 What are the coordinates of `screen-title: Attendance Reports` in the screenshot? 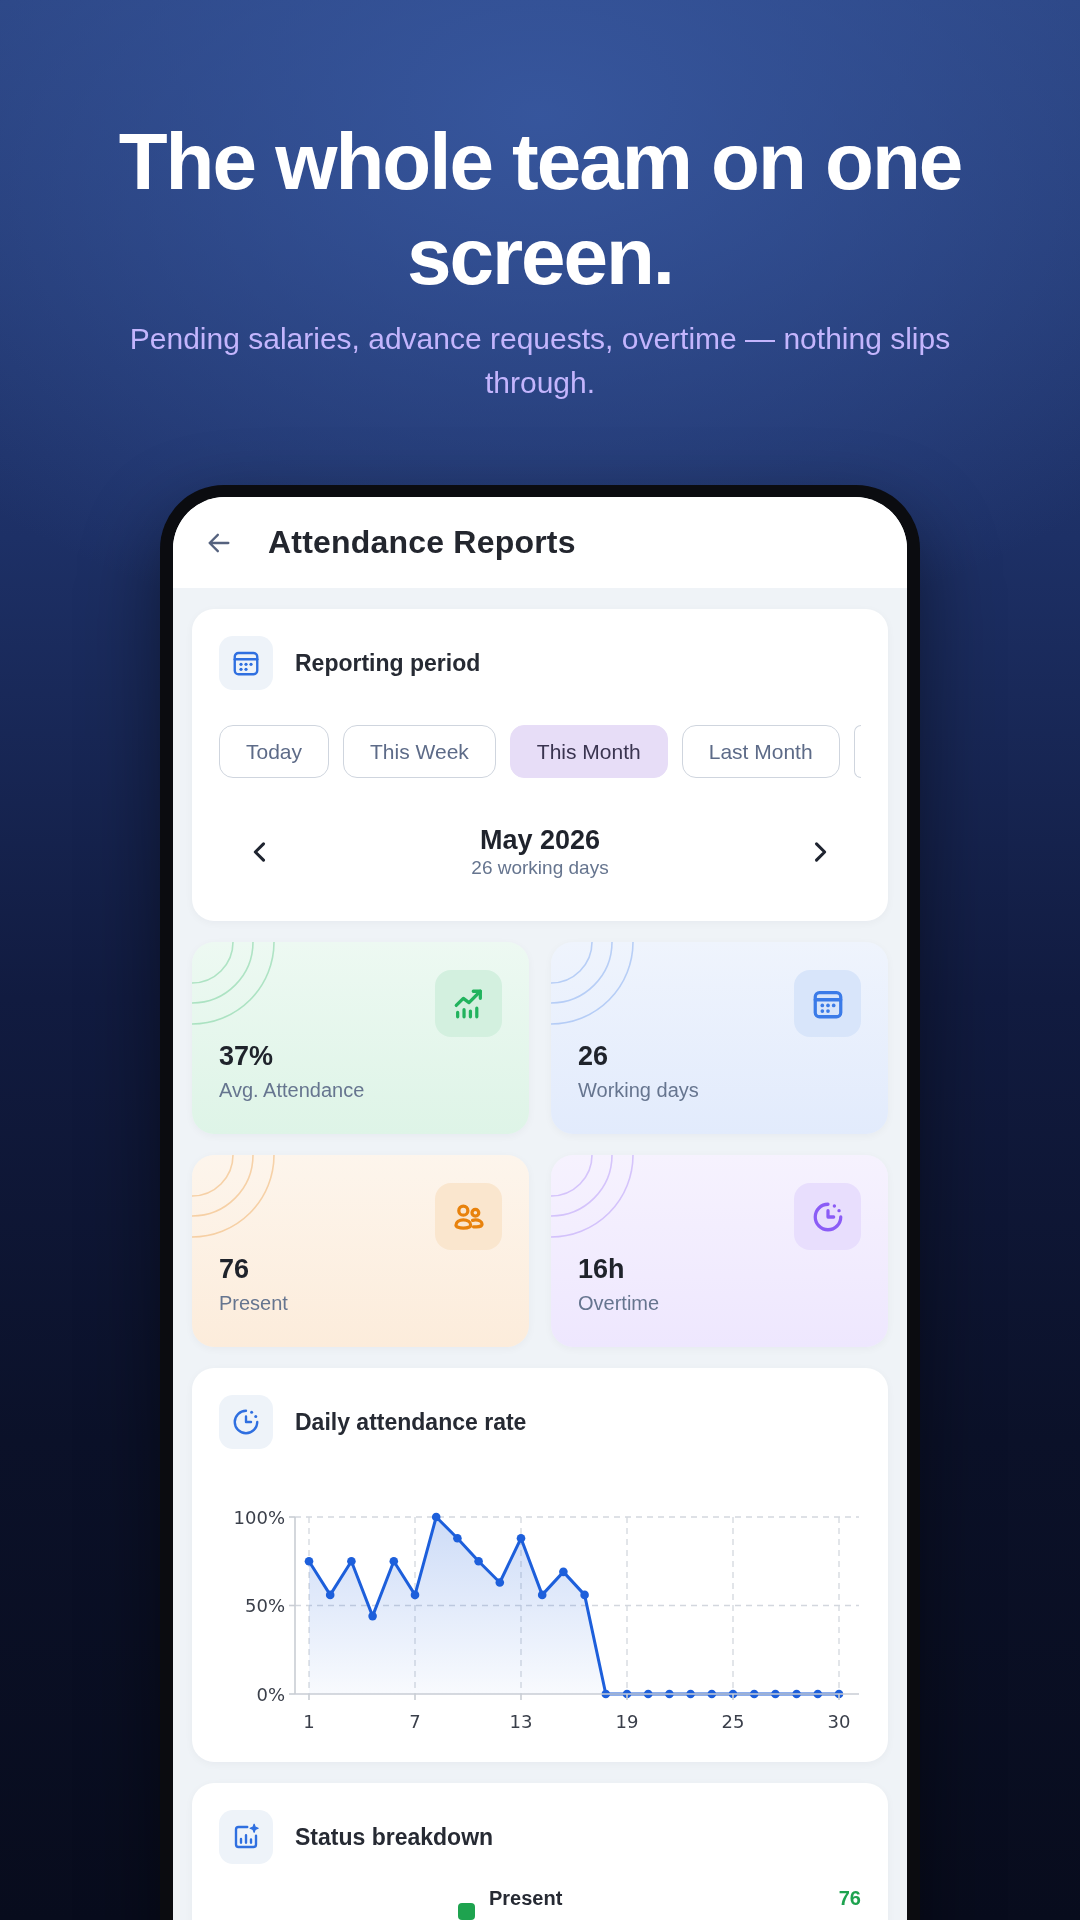 It's located at (422, 542).